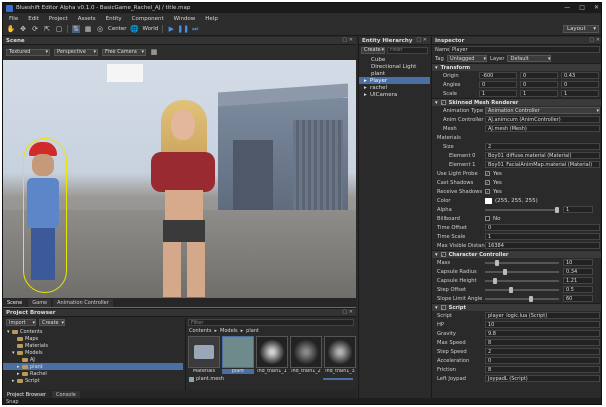 The height and width of the screenshot is (407, 606). Describe the element at coordinates (539, 75) in the screenshot. I see `origin-y-field: 0` at that location.